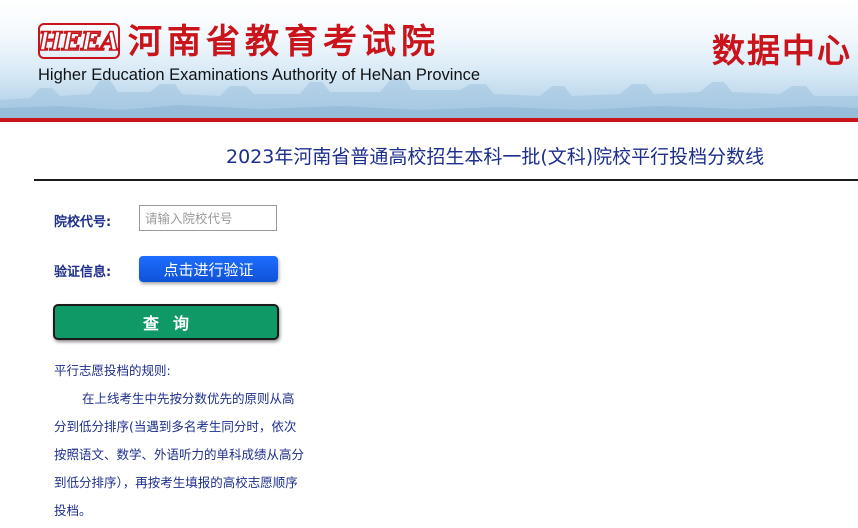 The image size is (858, 528). I want to click on query-button: 查询, so click(166, 322).